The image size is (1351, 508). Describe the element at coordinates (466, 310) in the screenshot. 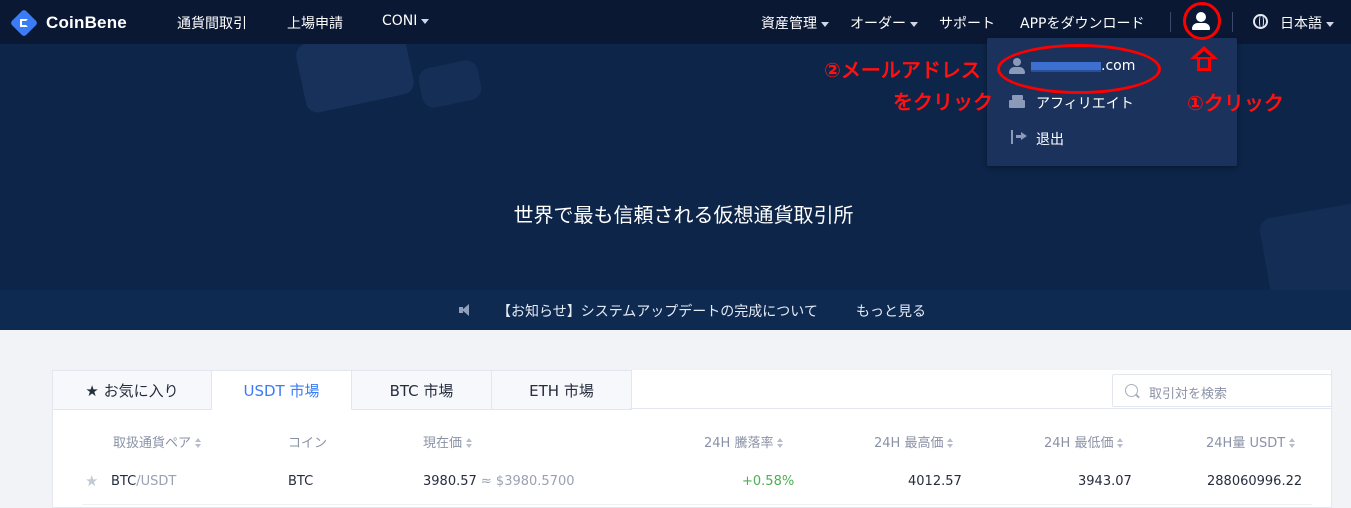

I see `speaker-icon` at that location.